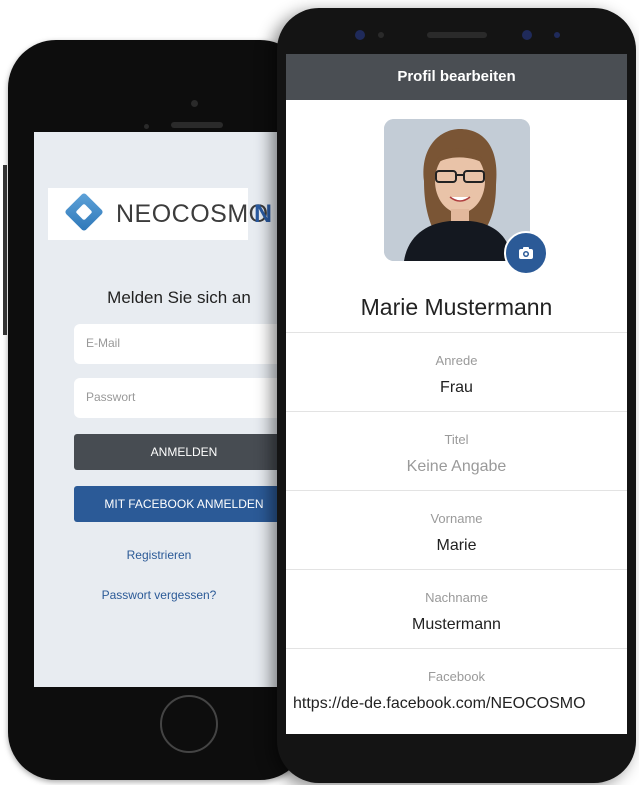 This screenshot has width=639, height=785. I want to click on field-label: Anrede, so click(456, 360).